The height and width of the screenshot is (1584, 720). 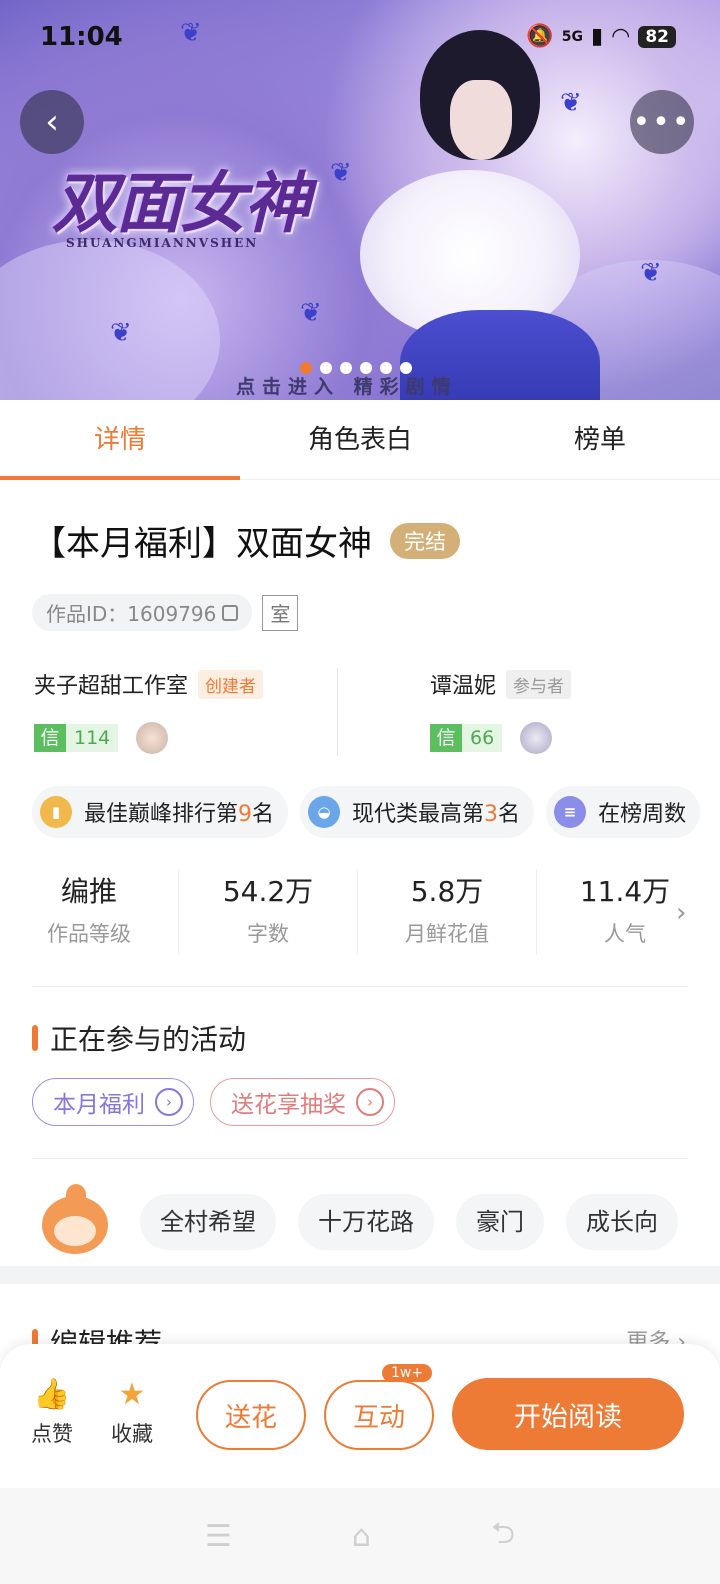 What do you see at coordinates (218, 1536) in the screenshot?
I see `menu-icon: ☰` at bounding box center [218, 1536].